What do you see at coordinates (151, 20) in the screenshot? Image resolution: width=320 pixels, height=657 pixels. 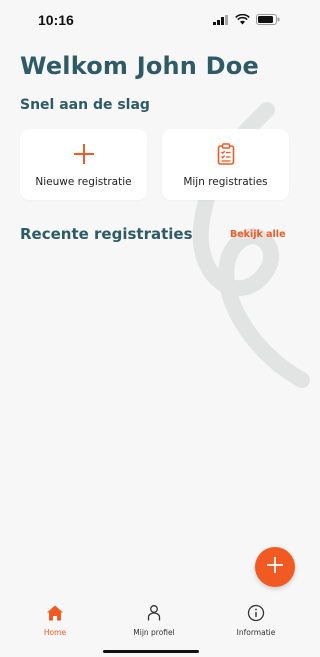 I see `status-bar: 10:16` at bounding box center [151, 20].